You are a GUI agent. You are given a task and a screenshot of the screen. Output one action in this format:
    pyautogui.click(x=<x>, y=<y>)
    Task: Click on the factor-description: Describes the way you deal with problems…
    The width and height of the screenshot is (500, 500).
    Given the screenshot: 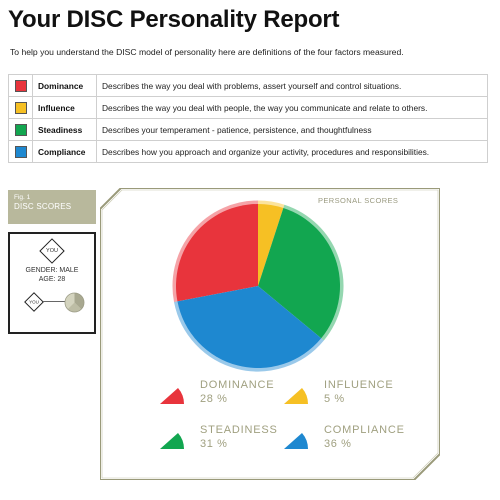 What is the action you would take?
    pyautogui.click(x=292, y=85)
    